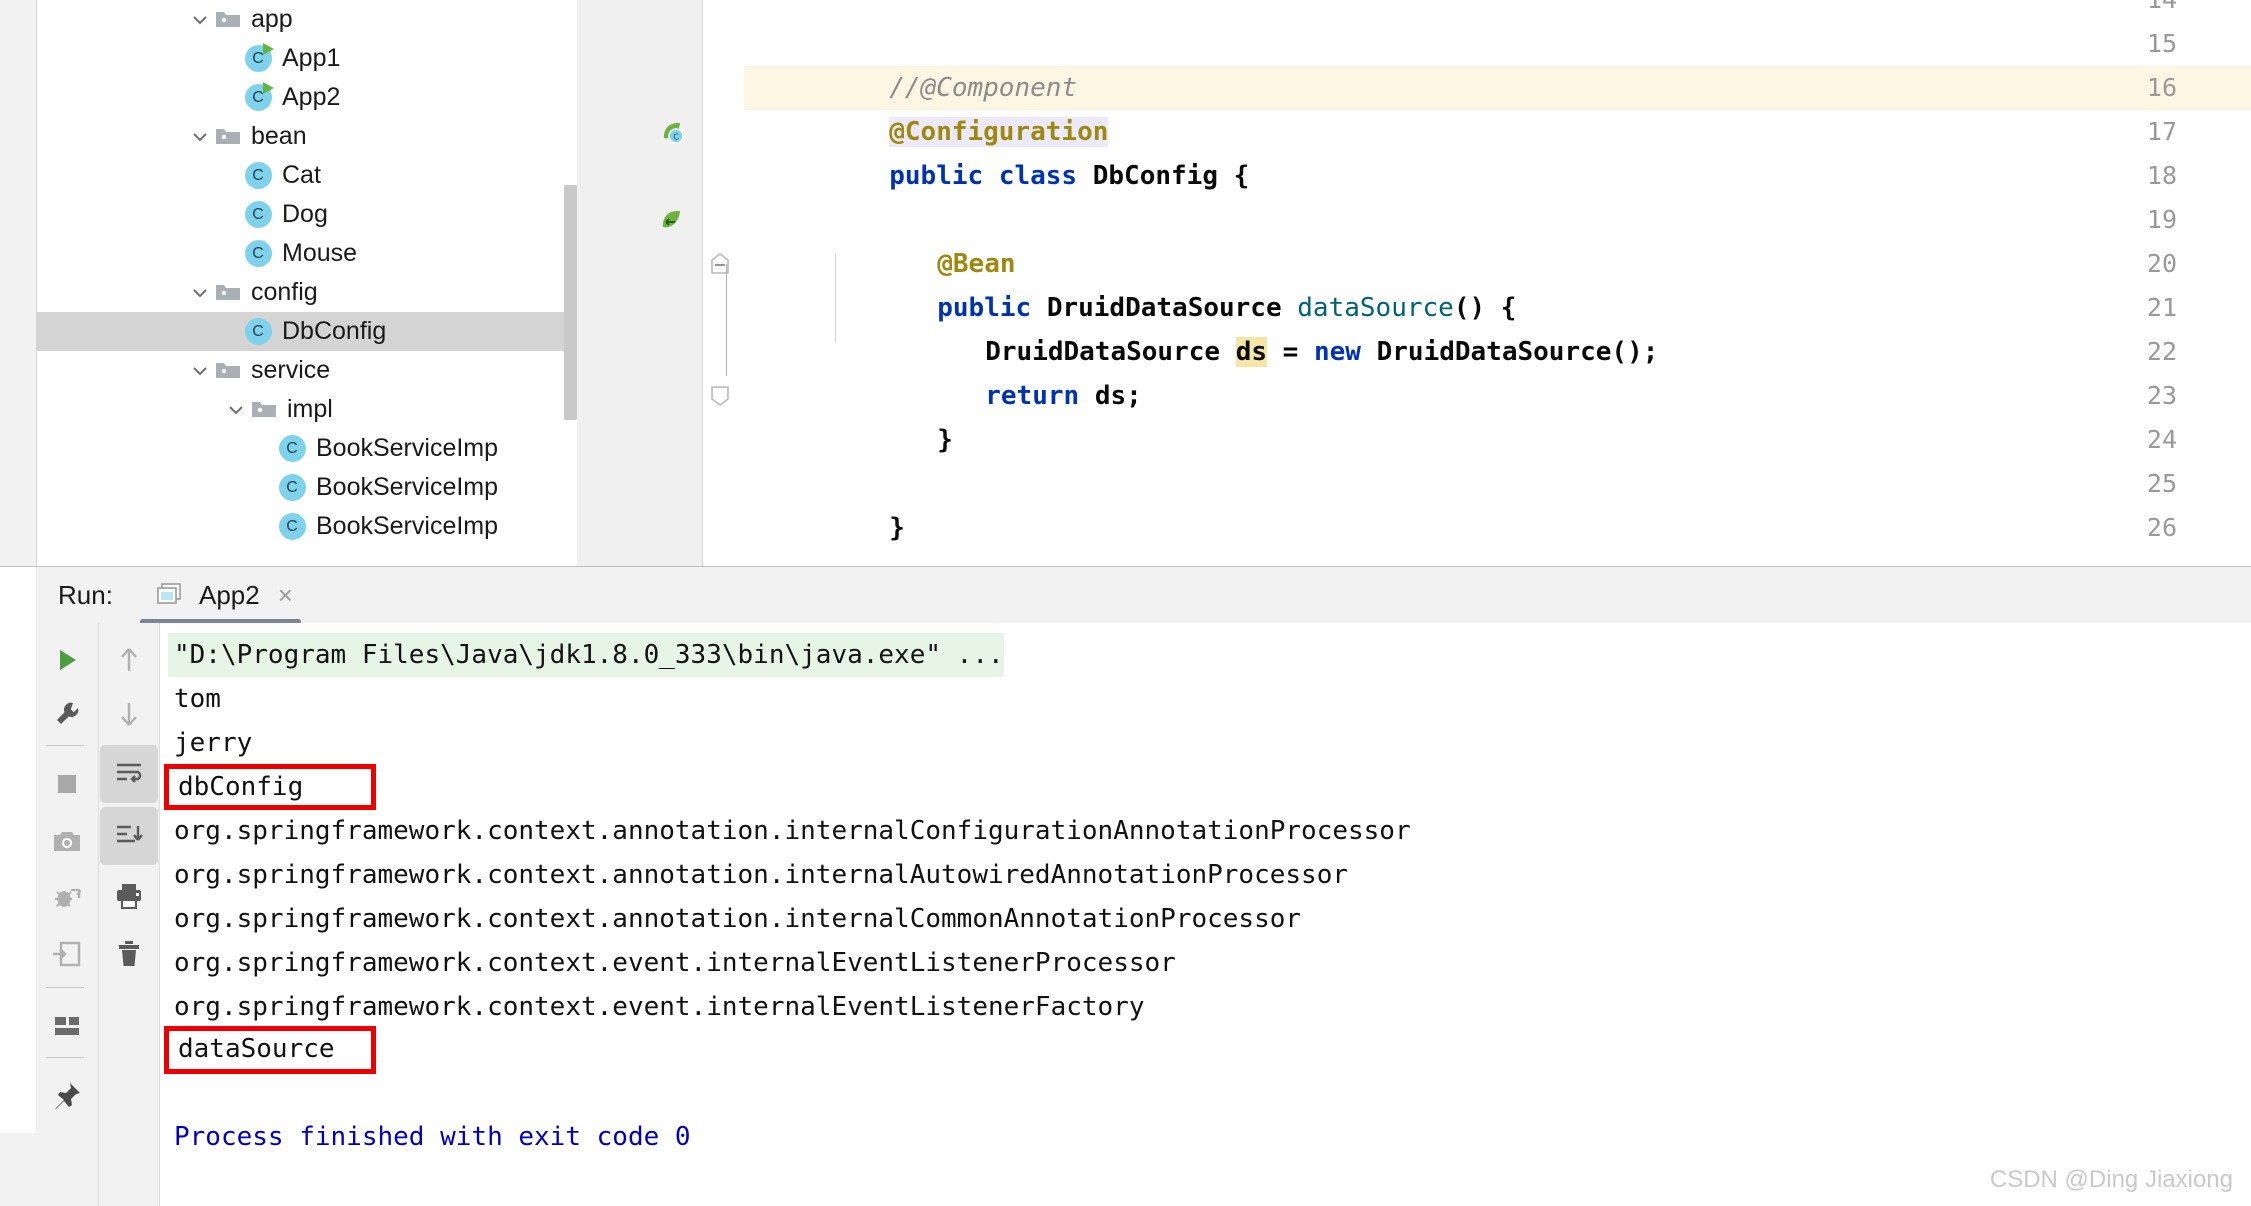 The height and width of the screenshot is (1206, 2251). What do you see at coordinates (2111, 1179) in the screenshot?
I see `watermark: CSDN @Ding Jiaxiong` at bounding box center [2111, 1179].